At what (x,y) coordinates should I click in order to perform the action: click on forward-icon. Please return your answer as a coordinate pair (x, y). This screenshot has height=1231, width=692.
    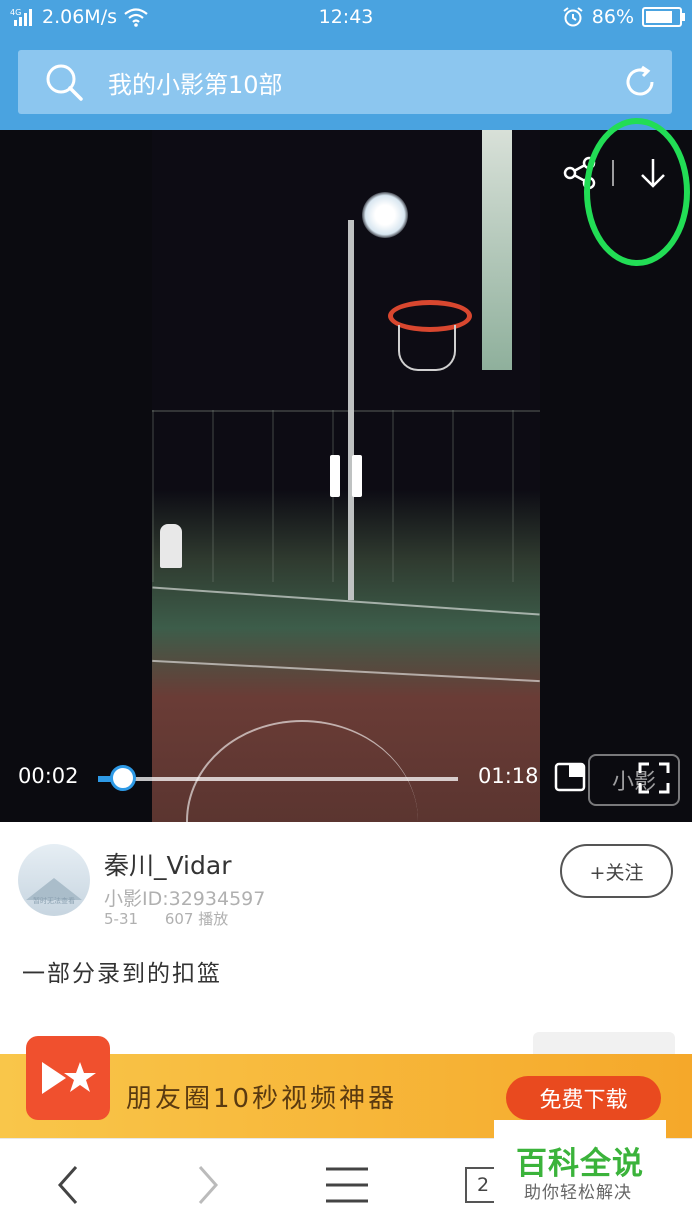
    Looking at the image, I should click on (208, 1185).